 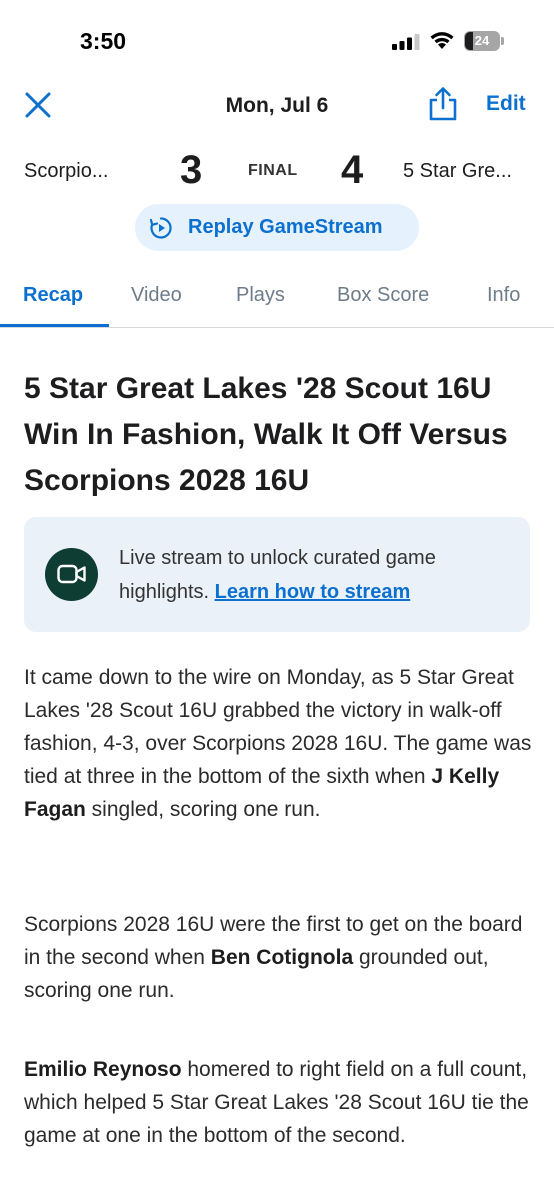 I want to click on replay-icon, so click(x=160, y=228).